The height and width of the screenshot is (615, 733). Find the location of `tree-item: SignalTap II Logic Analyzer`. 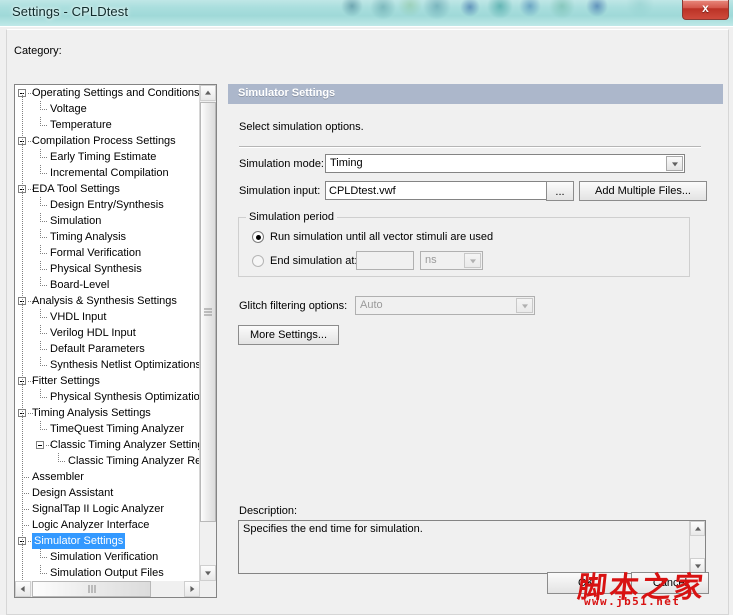

tree-item: SignalTap II Logic Analyzer is located at coordinates (115, 509).